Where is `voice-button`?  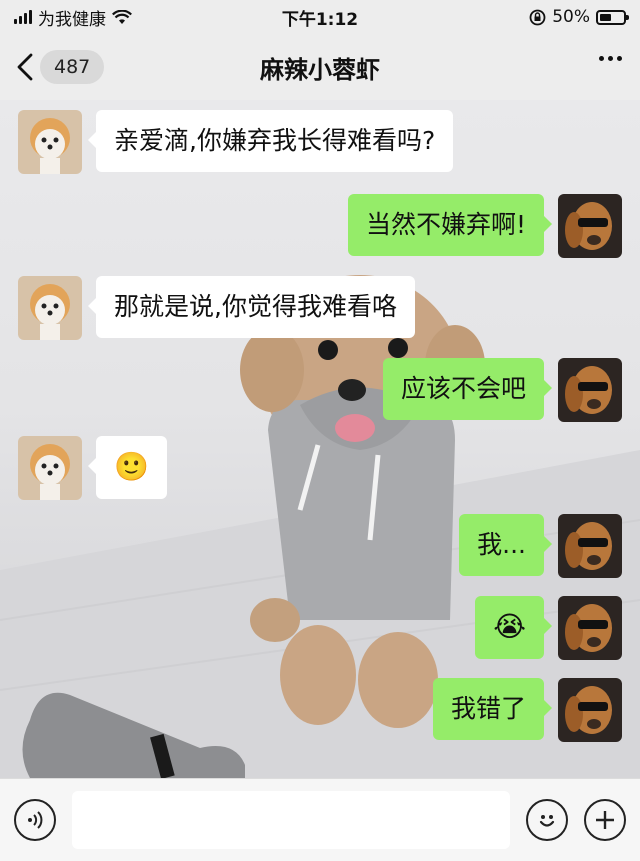 voice-button is located at coordinates (35, 820).